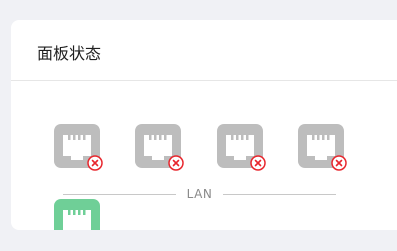 The width and height of the screenshot is (397, 251). I want to click on ethernet-port-connected-icon, so click(77, 214).